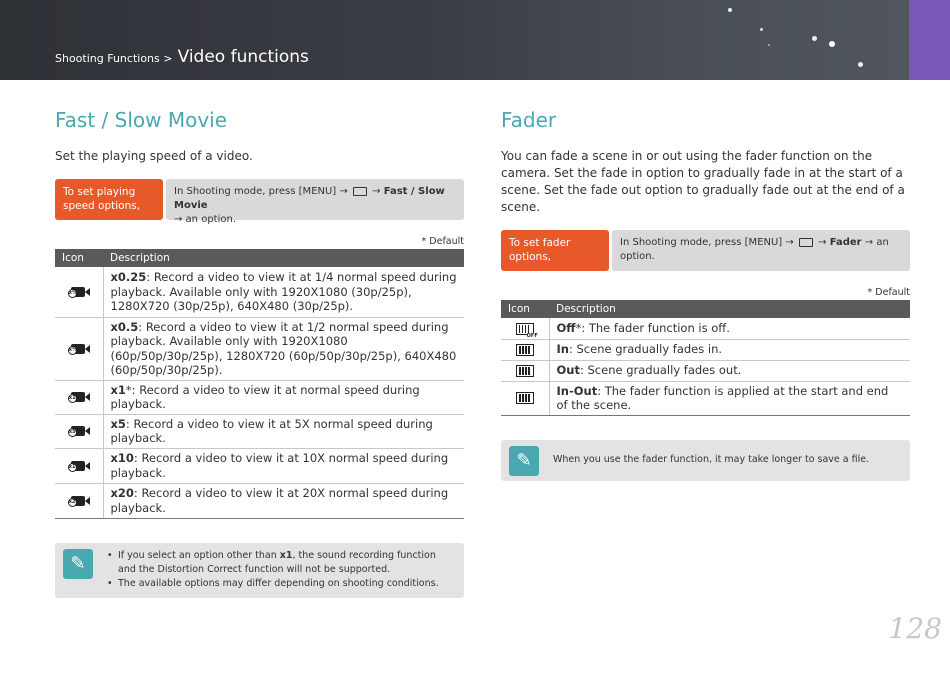  I want to click on section-title: Fast / Slow Movie, so click(141, 120).